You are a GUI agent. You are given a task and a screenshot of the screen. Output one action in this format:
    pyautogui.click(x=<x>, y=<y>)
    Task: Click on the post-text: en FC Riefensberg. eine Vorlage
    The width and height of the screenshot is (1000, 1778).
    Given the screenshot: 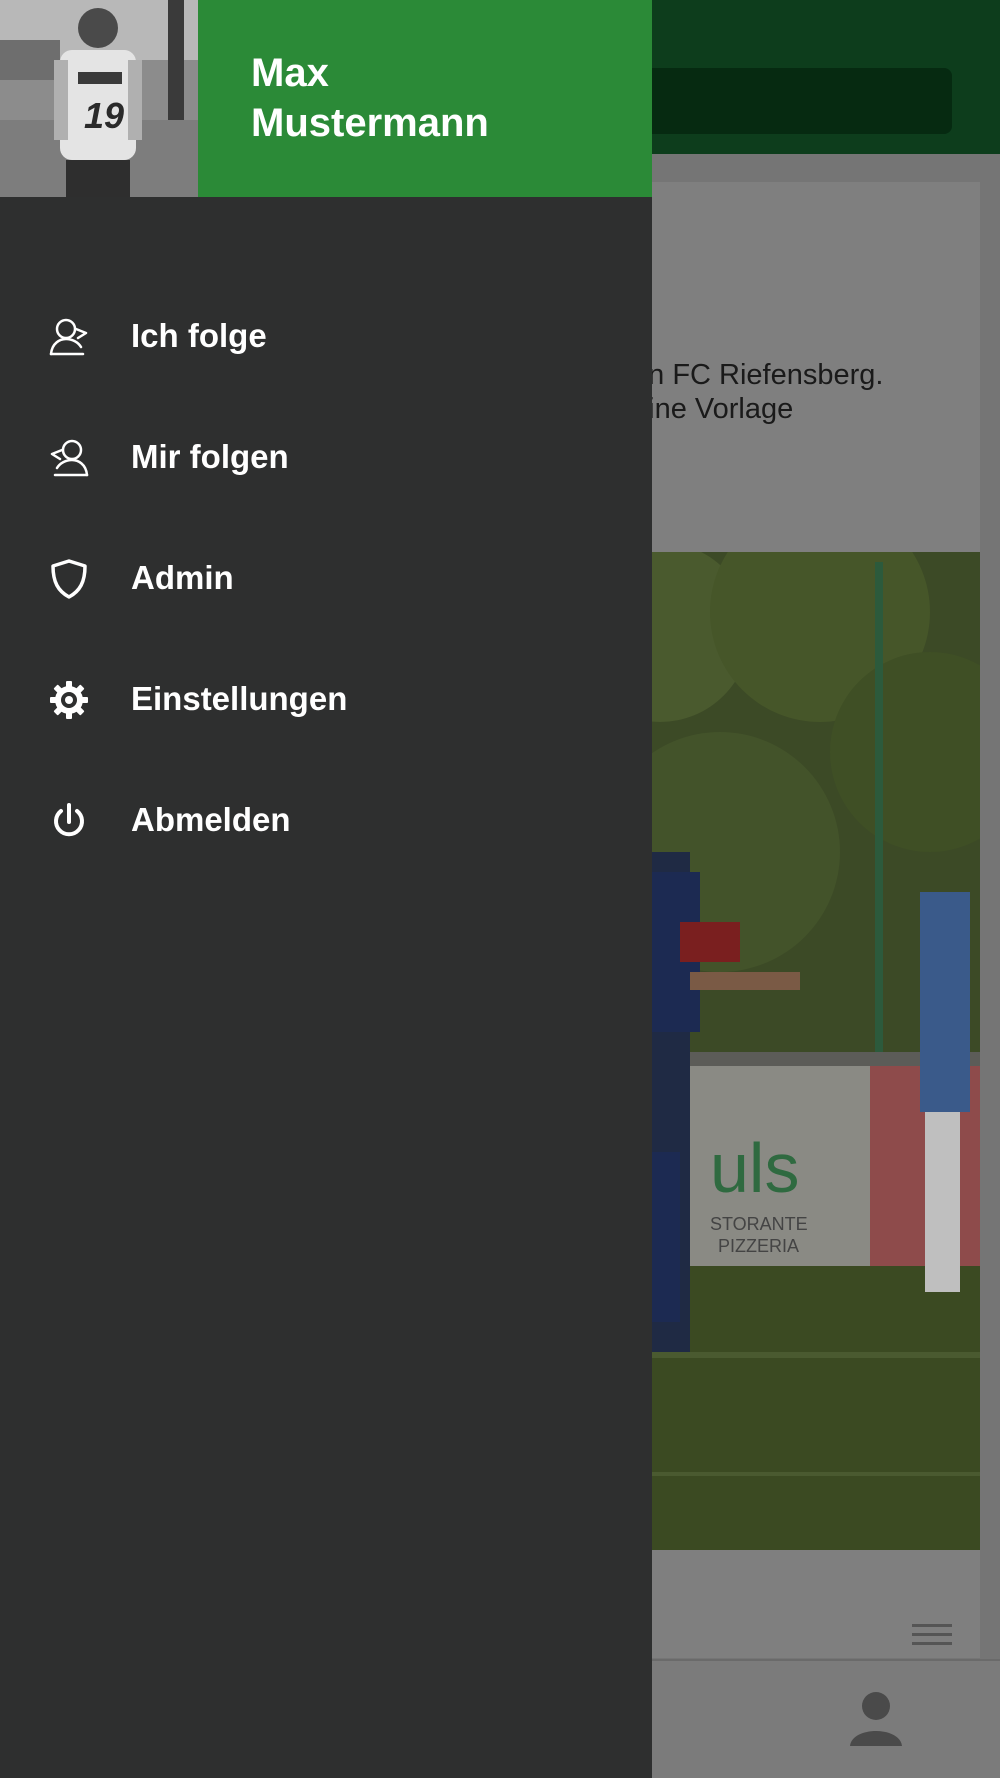 What is the action you would take?
    pyautogui.click(x=758, y=392)
    